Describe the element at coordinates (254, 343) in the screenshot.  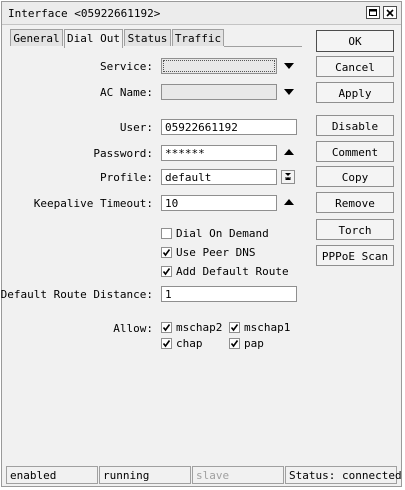
I see `allow-pap-label: pap` at that location.